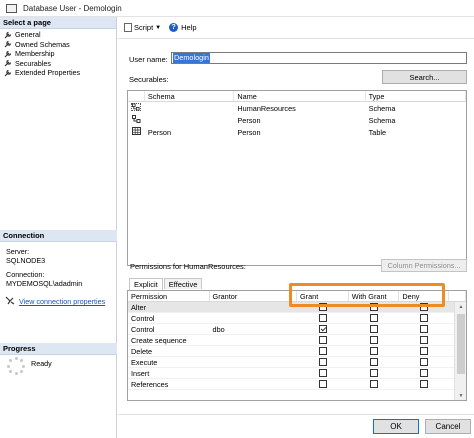 This screenshot has height=438, width=474. I want to click on view-connection-link: View connection properties, so click(62, 301).